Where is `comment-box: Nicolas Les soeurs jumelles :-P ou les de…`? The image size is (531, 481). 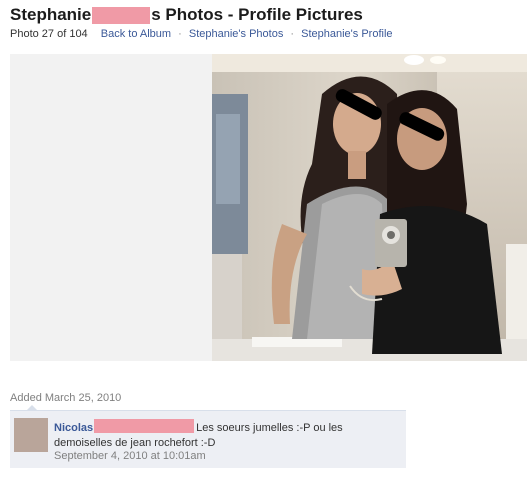
comment-box: Nicolas Les soeurs jumelles :-P ou les de… is located at coordinates (208, 436).